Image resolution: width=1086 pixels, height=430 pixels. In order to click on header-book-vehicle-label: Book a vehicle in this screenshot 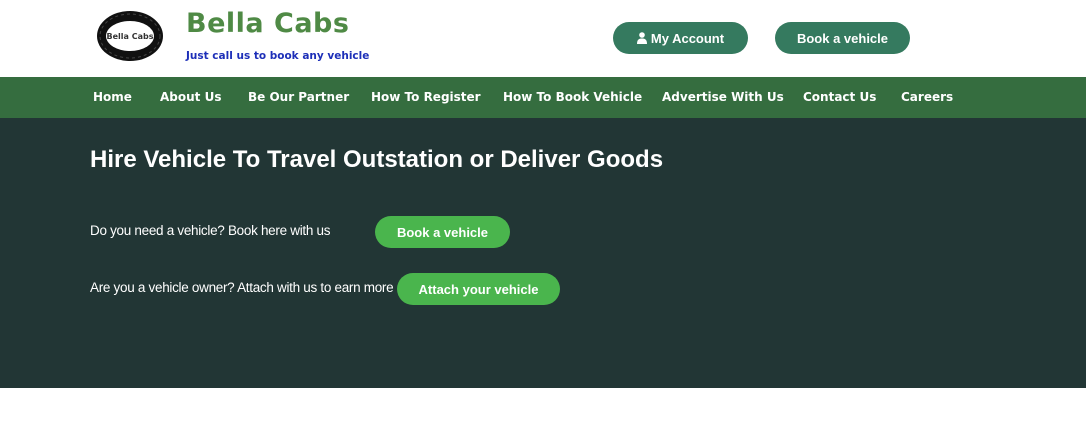, I will do `click(842, 38)`.